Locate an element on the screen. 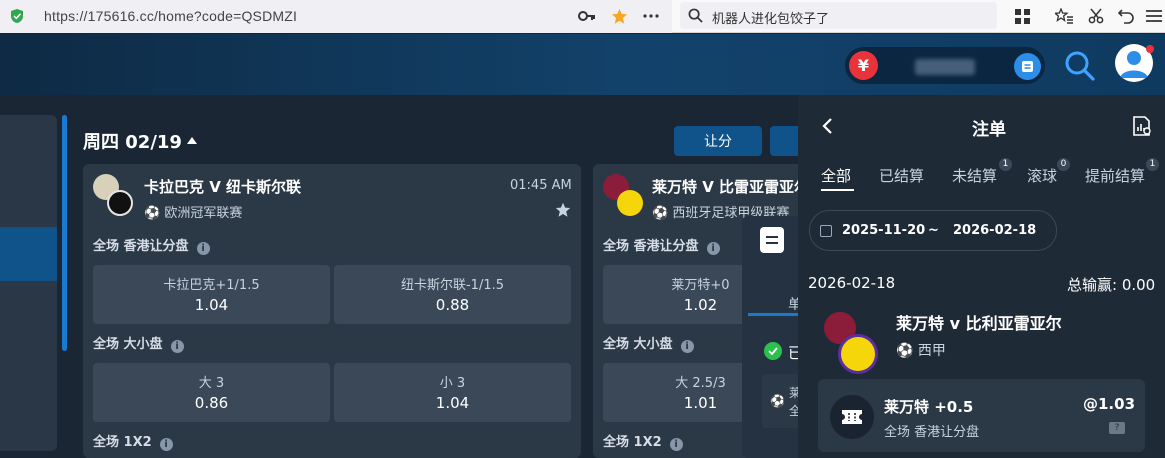  grid-icon is located at coordinates (1022, 16).